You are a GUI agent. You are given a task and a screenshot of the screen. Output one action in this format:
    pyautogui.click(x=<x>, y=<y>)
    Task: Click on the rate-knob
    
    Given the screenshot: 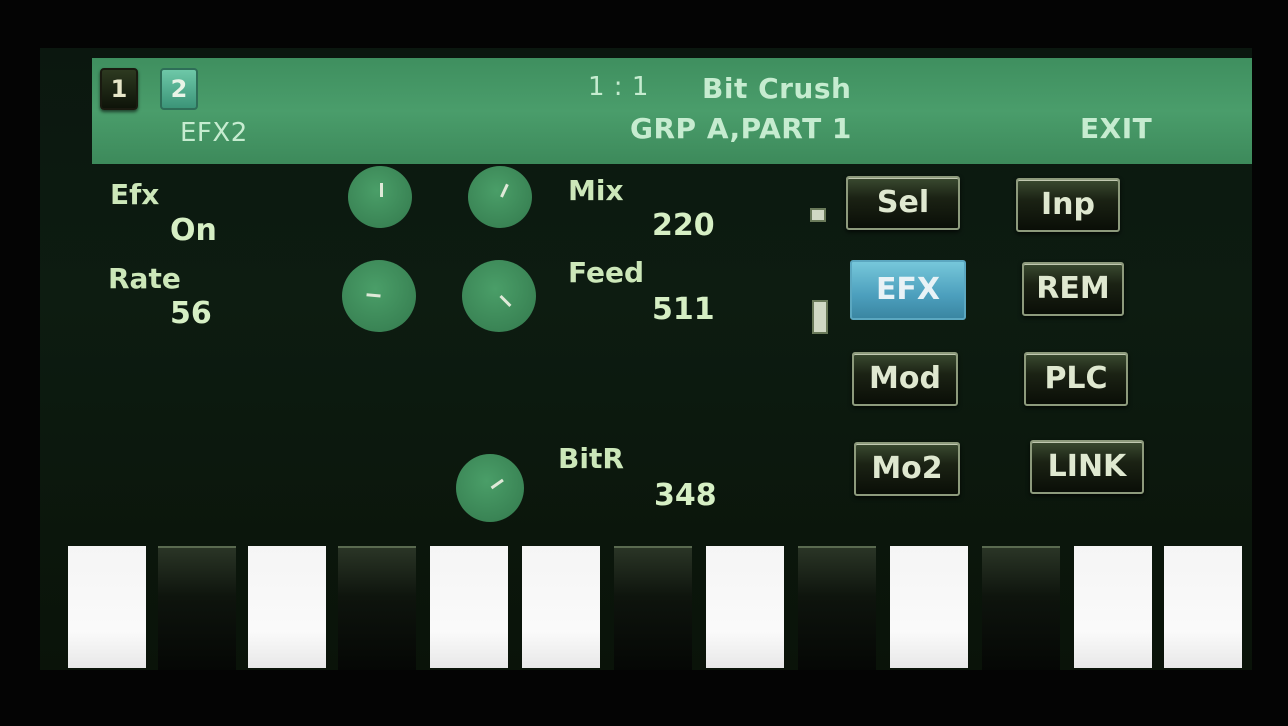 What is the action you would take?
    pyautogui.click(x=379, y=296)
    